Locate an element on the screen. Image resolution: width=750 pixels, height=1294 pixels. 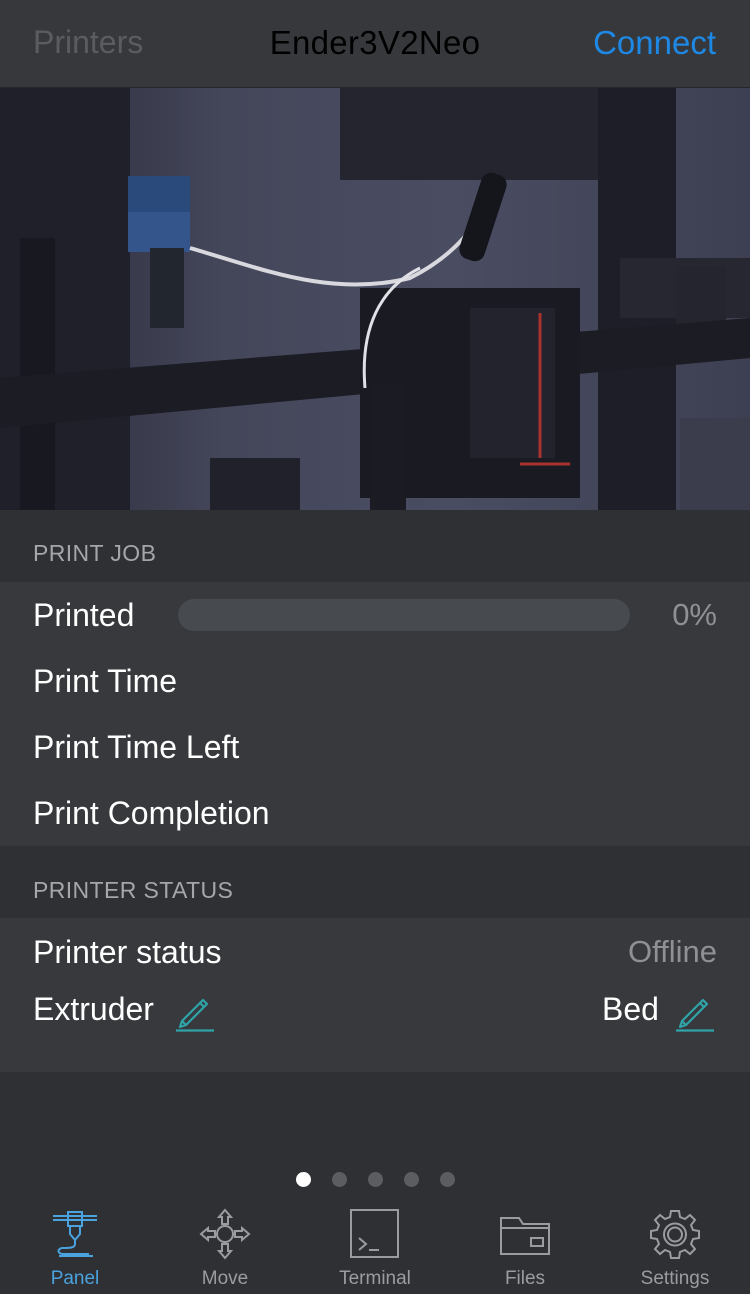
folder-icon is located at coordinates (525, 1236).